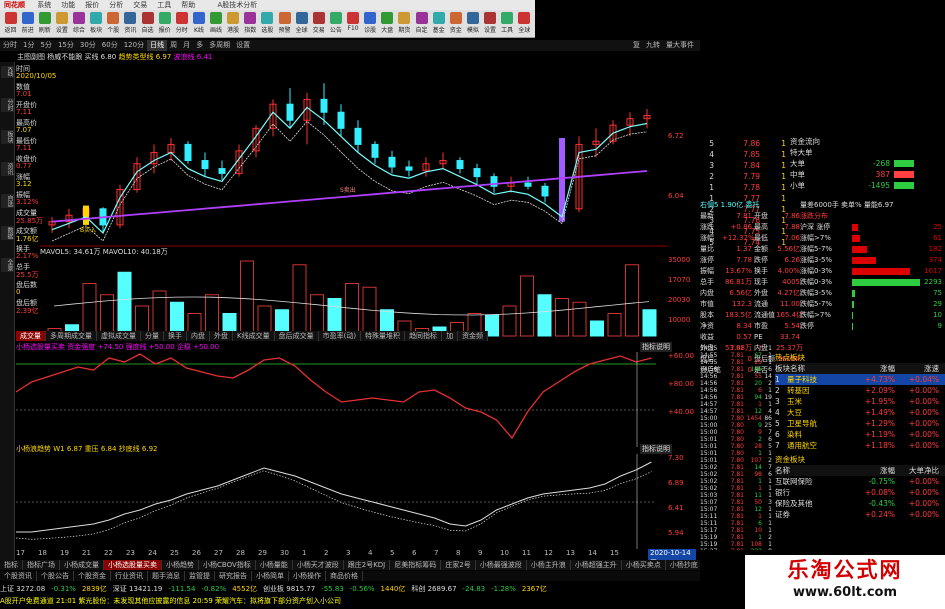  Describe the element at coordinates (79, 24) in the screenshot. I see `toolbar-button-4: 综合` at that location.